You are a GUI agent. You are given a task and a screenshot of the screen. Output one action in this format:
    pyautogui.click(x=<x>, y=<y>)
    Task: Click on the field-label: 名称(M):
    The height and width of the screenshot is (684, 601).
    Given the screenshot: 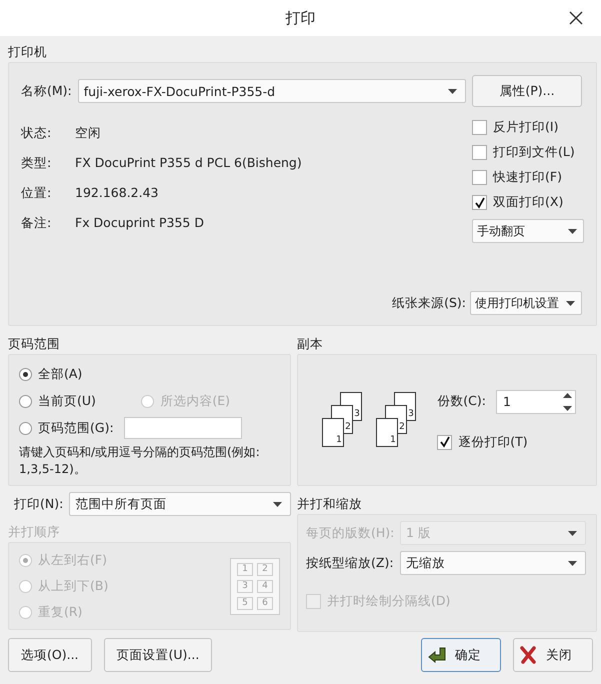 What is the action you would take?
    pyautogui.click(x=46, y=91)
    